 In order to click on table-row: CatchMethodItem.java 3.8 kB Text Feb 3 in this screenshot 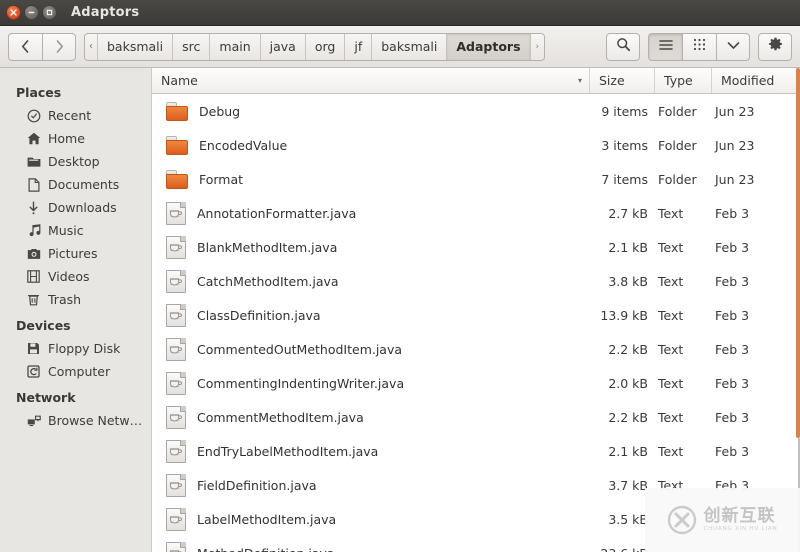, I will do `click(476, 281)`.